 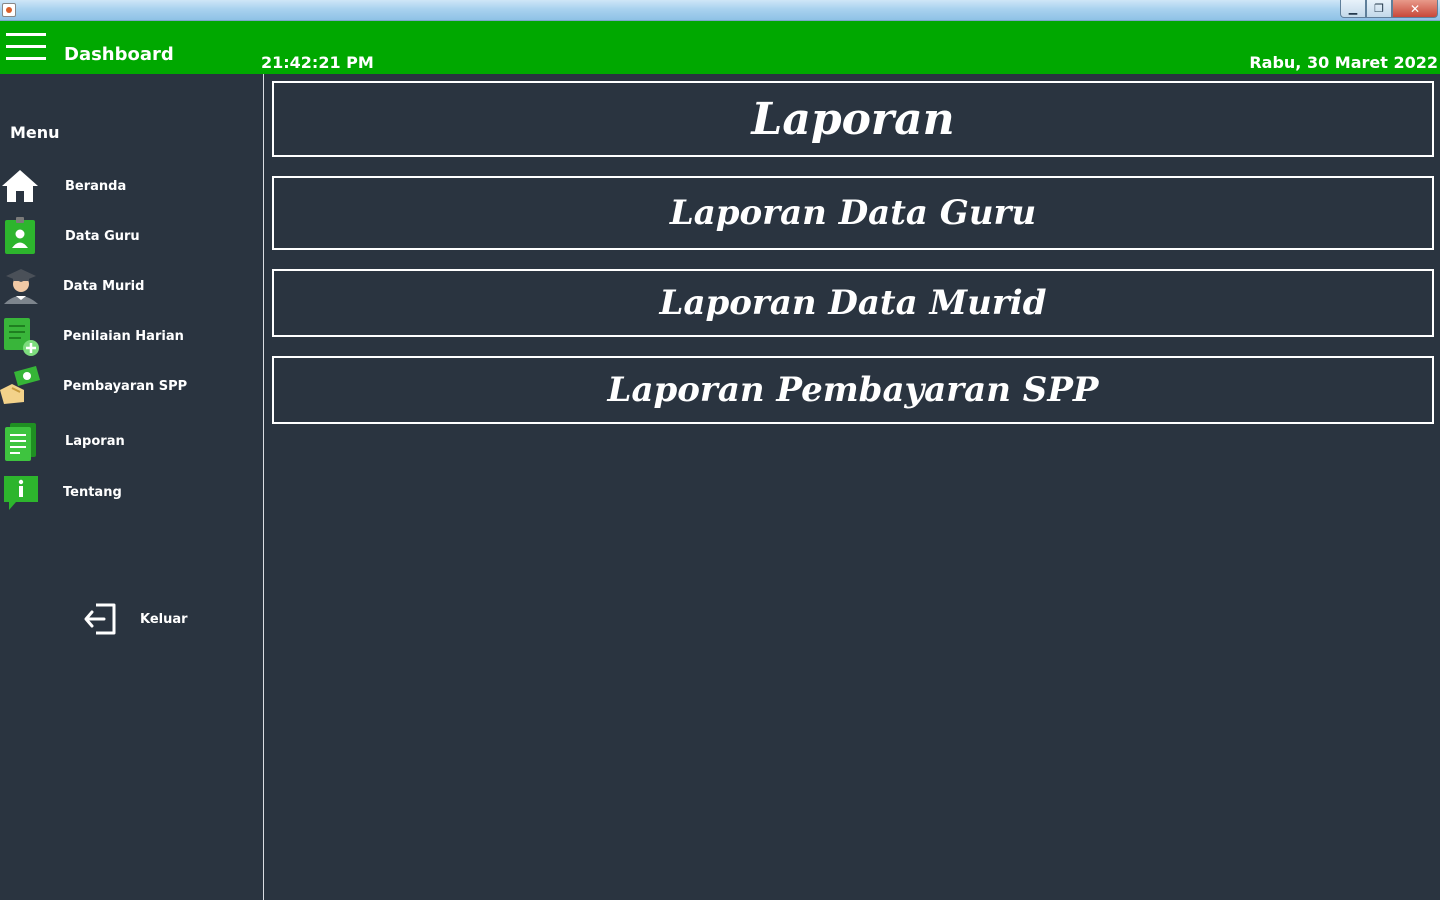 I want to click on sidebar-item-label: Penilaian Harian, so click(x=123, y=336).